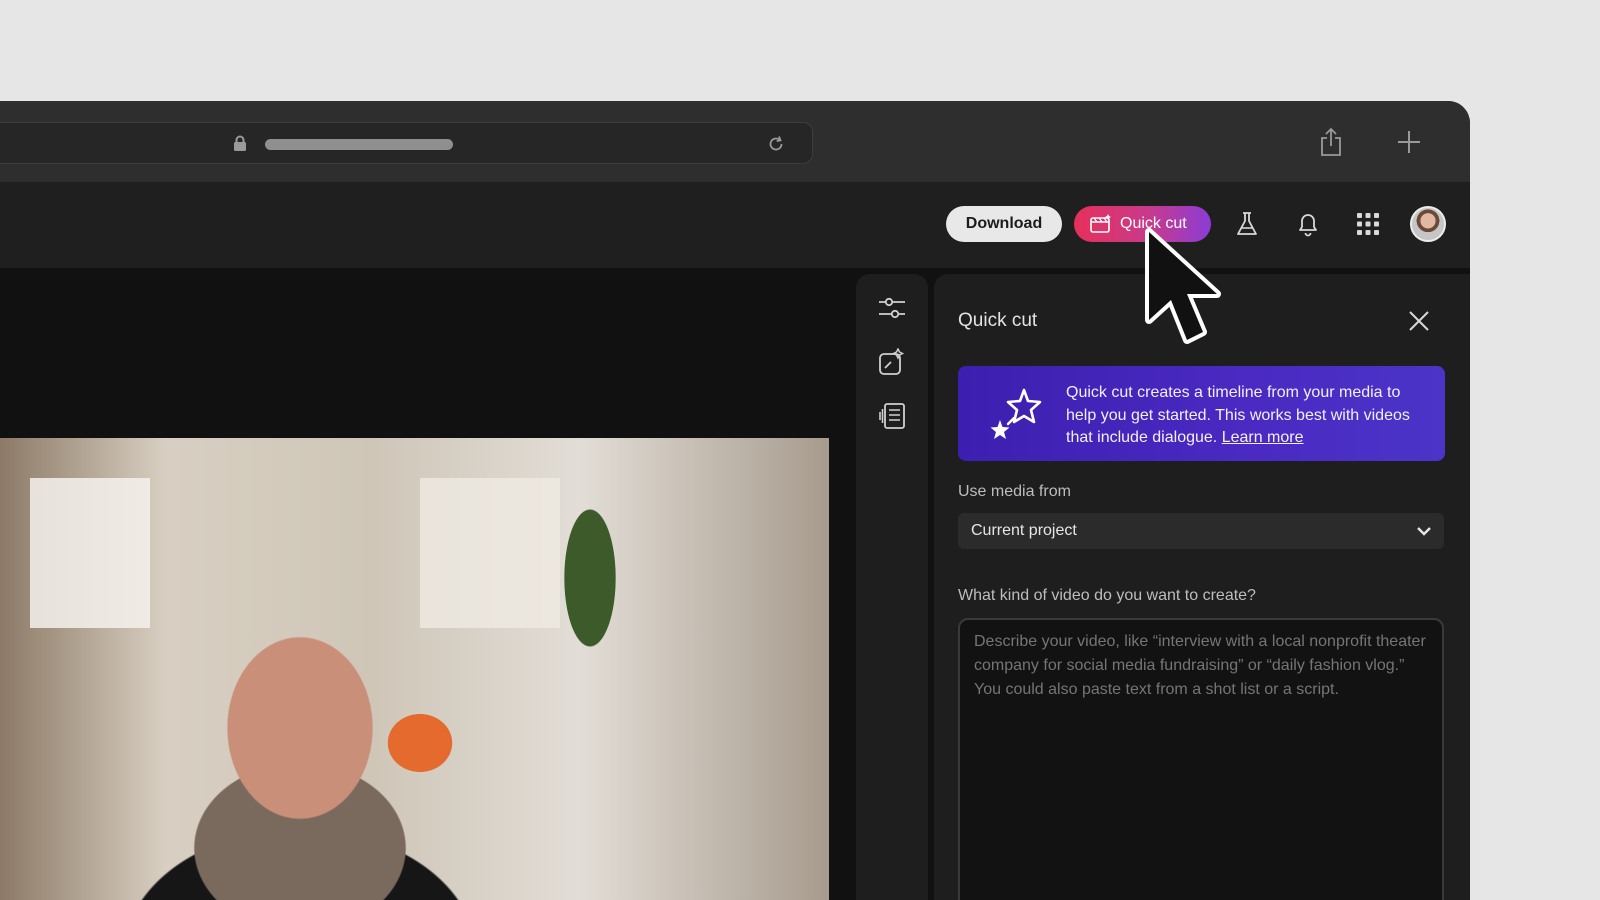  Describe the element at coordinates (1428, 224) in the screenshot. I see `avatar` at that location.